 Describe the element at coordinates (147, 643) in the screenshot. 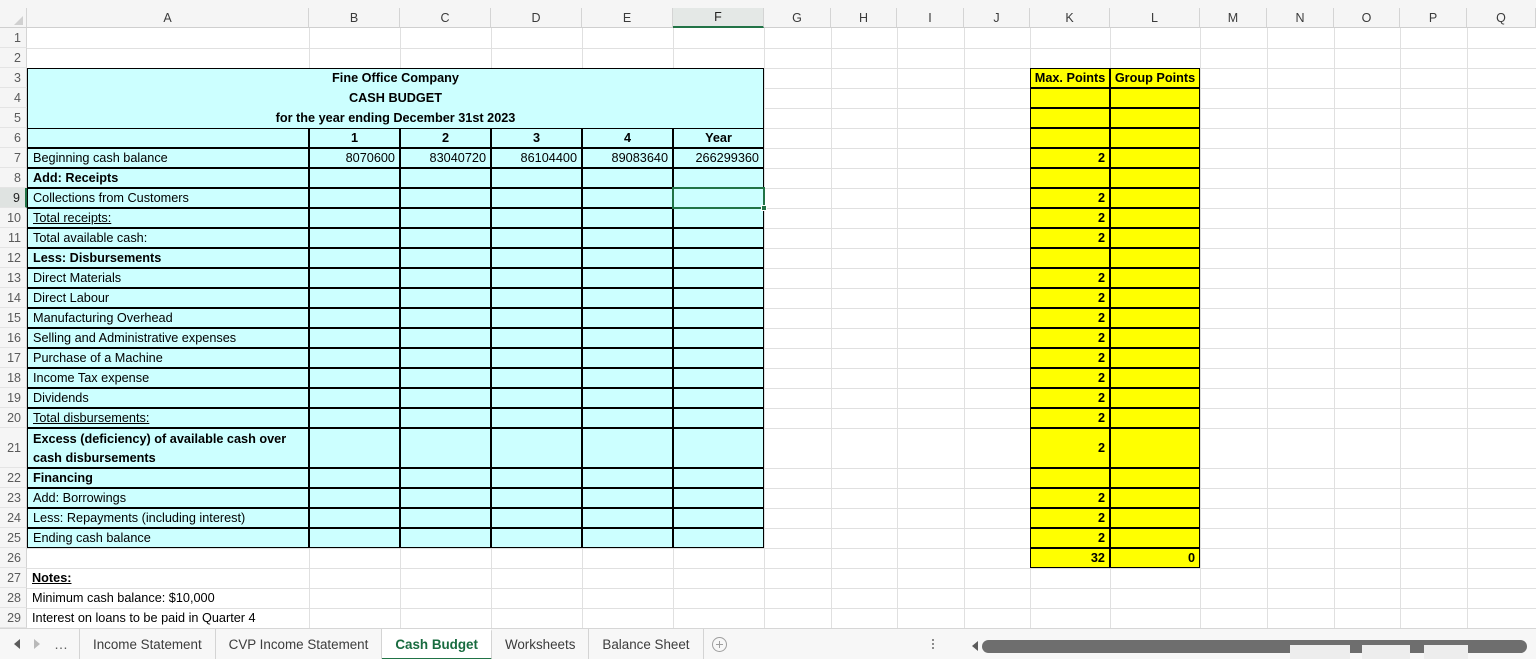

I see `sheet-tab-income-statement: Income Statement` at that location.